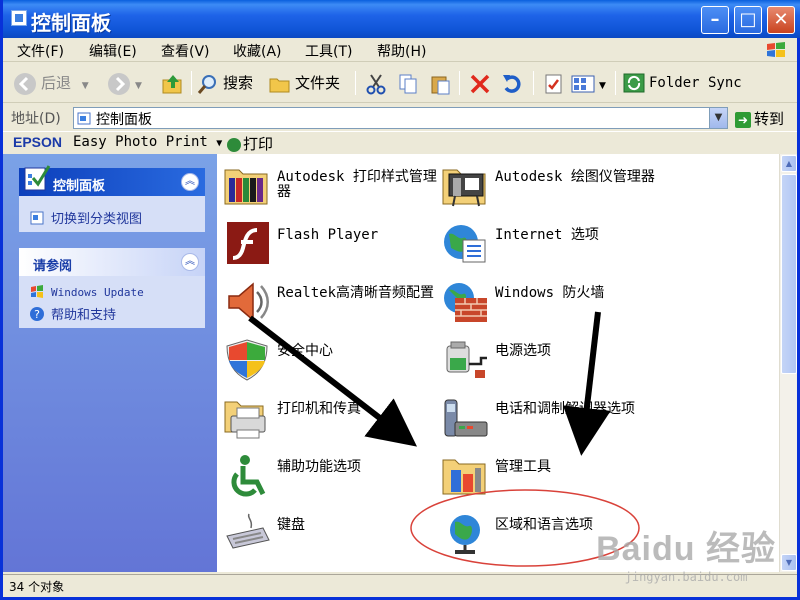 The width and height of the screenshot is (800, 600). What do you see at coordinates (112, 262) in the screenshot?
I see `panel-header: 请参阅 ︽` at bounding box center [112, 262].